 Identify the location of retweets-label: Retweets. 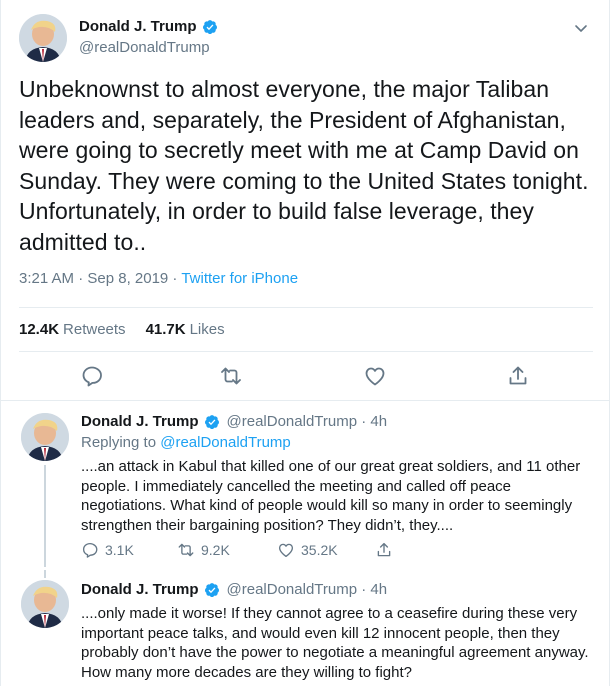
(94, 329).